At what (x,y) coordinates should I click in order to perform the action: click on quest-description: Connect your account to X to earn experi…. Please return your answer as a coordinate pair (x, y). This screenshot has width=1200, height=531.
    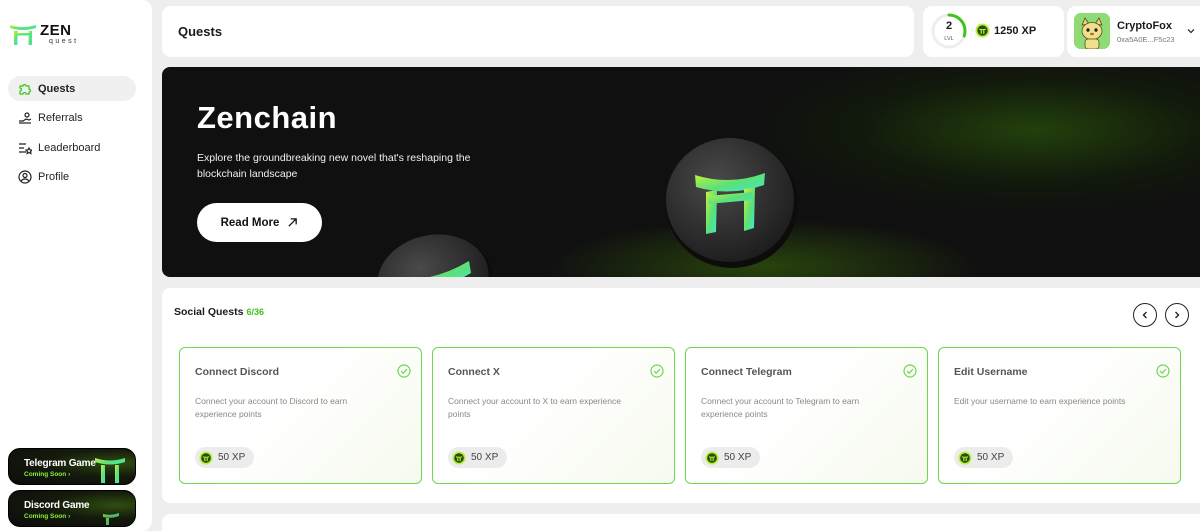
    Looking at the image, I should click on (534, 407).